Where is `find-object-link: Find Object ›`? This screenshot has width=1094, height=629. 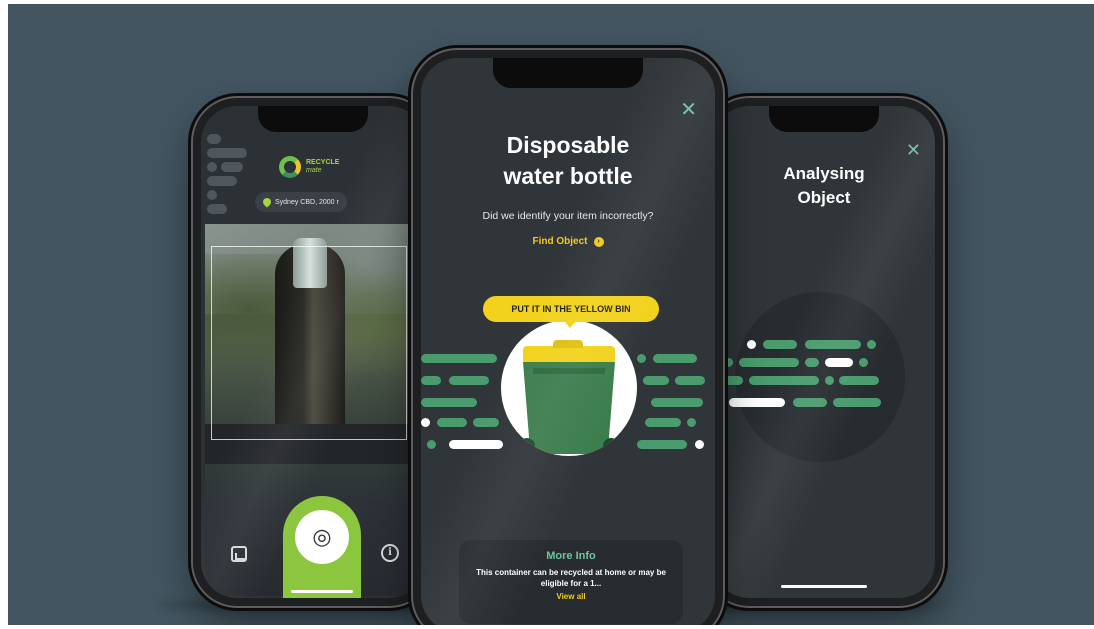
find-object-link: Find Object › is located at coordinates (568, 241).